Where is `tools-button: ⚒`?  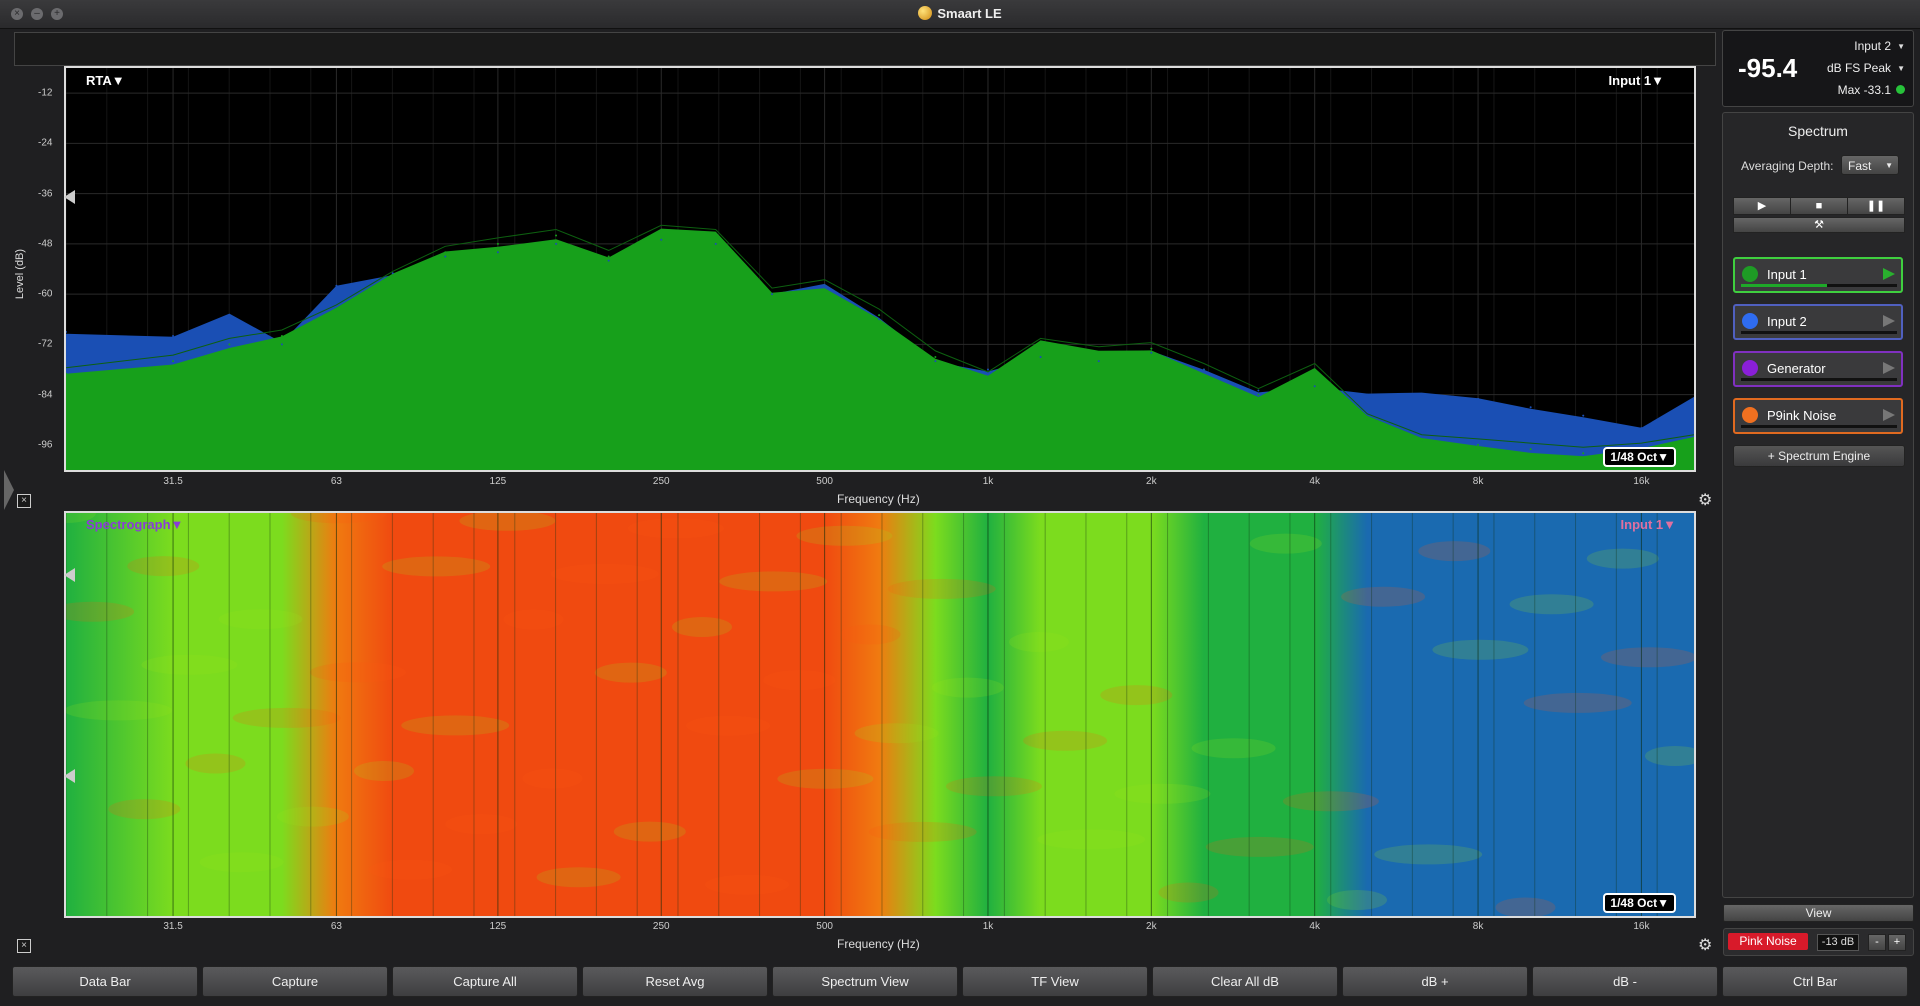
tools-button: ⚒ is located at coordinates (1819, 225).